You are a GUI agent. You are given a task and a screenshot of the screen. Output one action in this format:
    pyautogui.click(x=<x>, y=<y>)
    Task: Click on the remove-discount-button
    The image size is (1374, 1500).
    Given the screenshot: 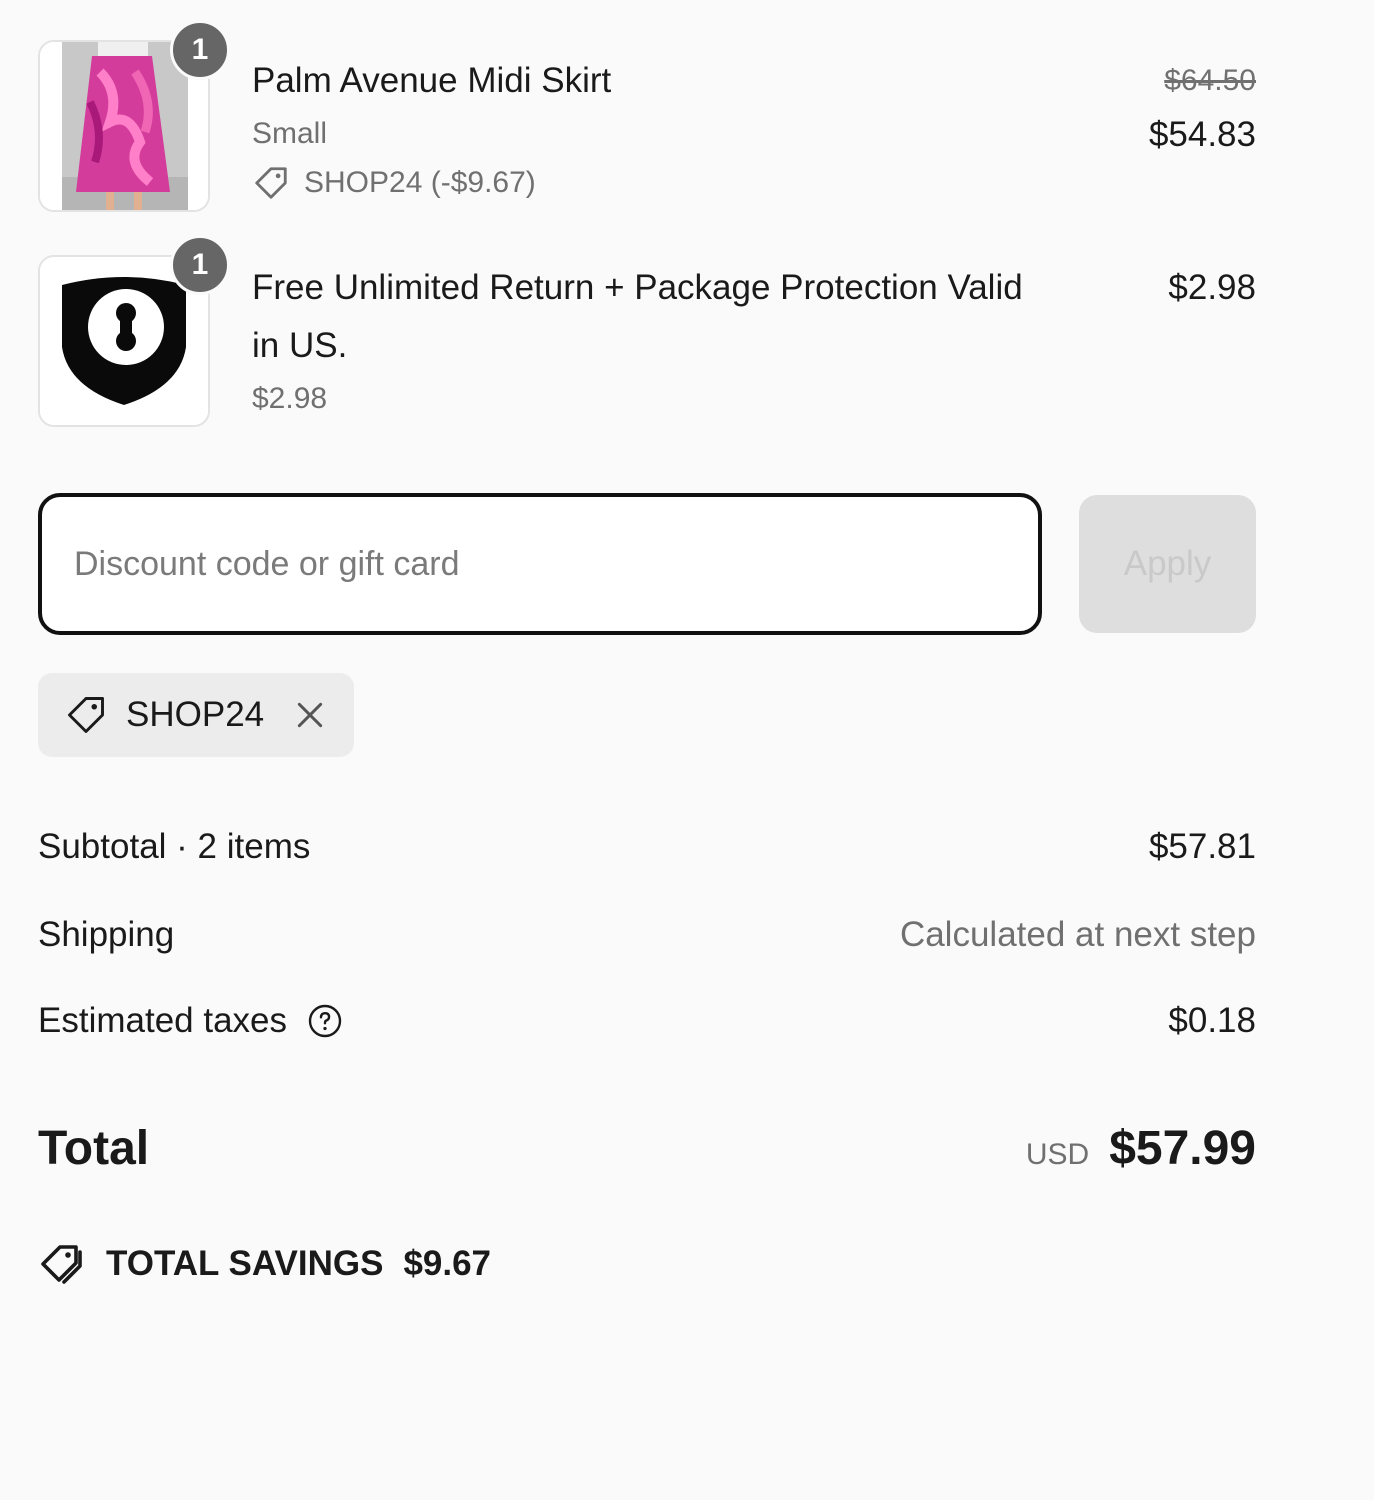 What is the action you would take?
    pyautogui.click(x=310, y=715)
    